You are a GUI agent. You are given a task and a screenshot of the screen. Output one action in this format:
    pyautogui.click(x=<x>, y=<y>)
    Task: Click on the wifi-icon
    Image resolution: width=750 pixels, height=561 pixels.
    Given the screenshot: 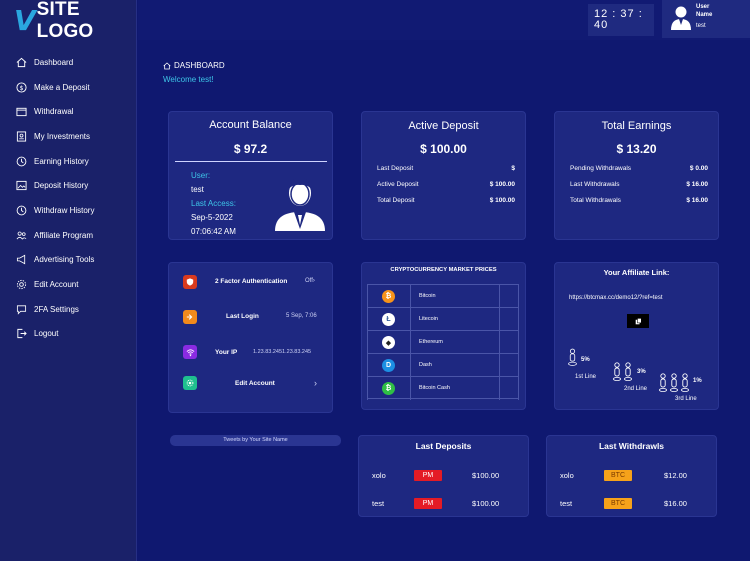 What is the action you would take?
    pyautogui.click(x=190, y=352)
    